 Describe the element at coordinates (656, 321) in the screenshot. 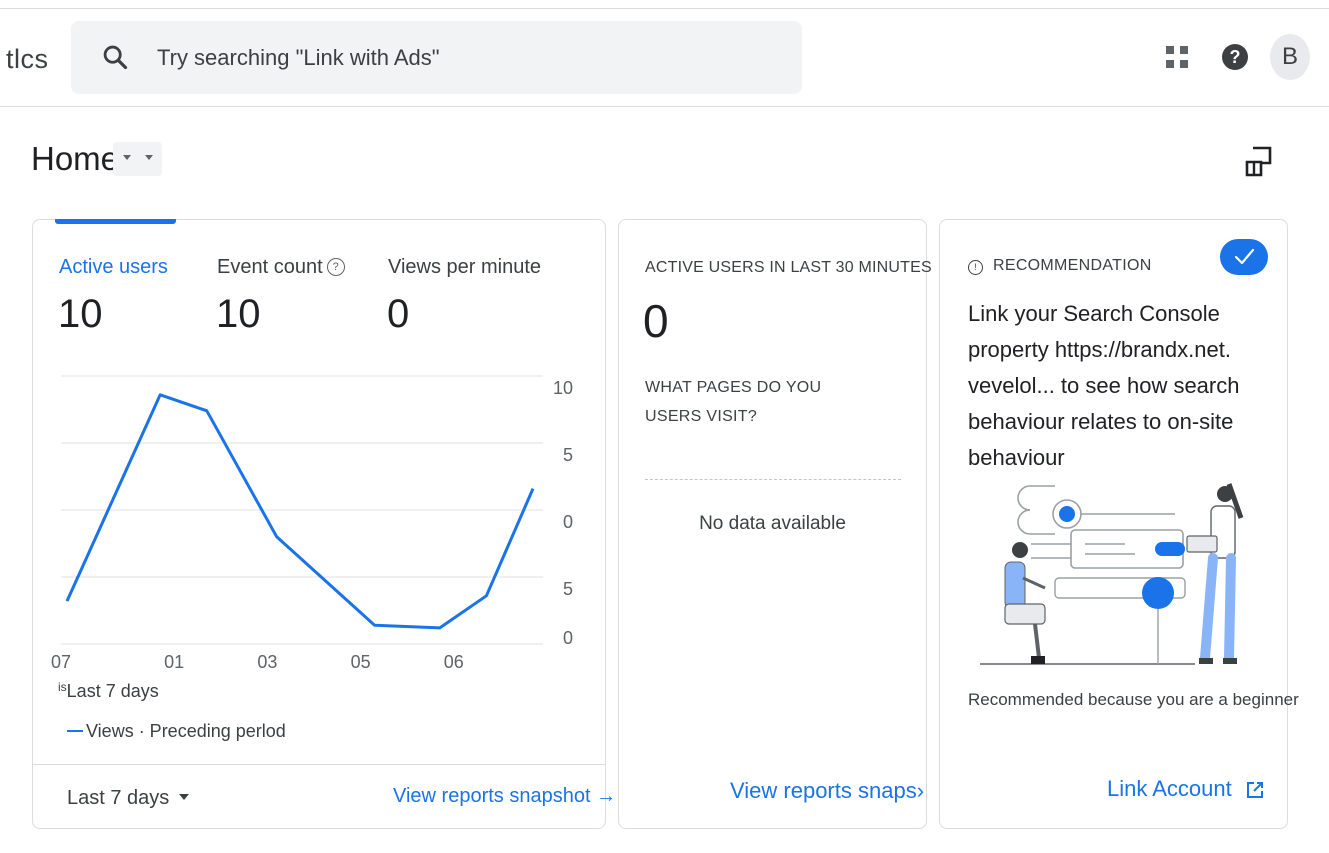

I see `realtime-value: 0` at that location.